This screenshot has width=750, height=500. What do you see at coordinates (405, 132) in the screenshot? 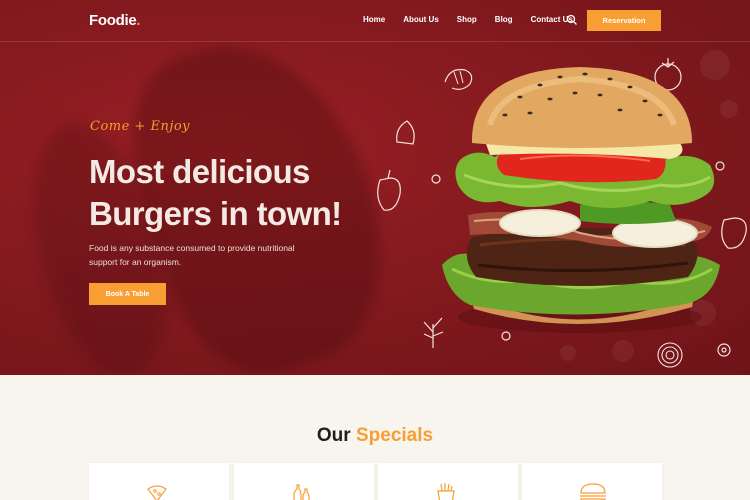
I see `garlic-doodle-icon` at bounding box center [405, 132].